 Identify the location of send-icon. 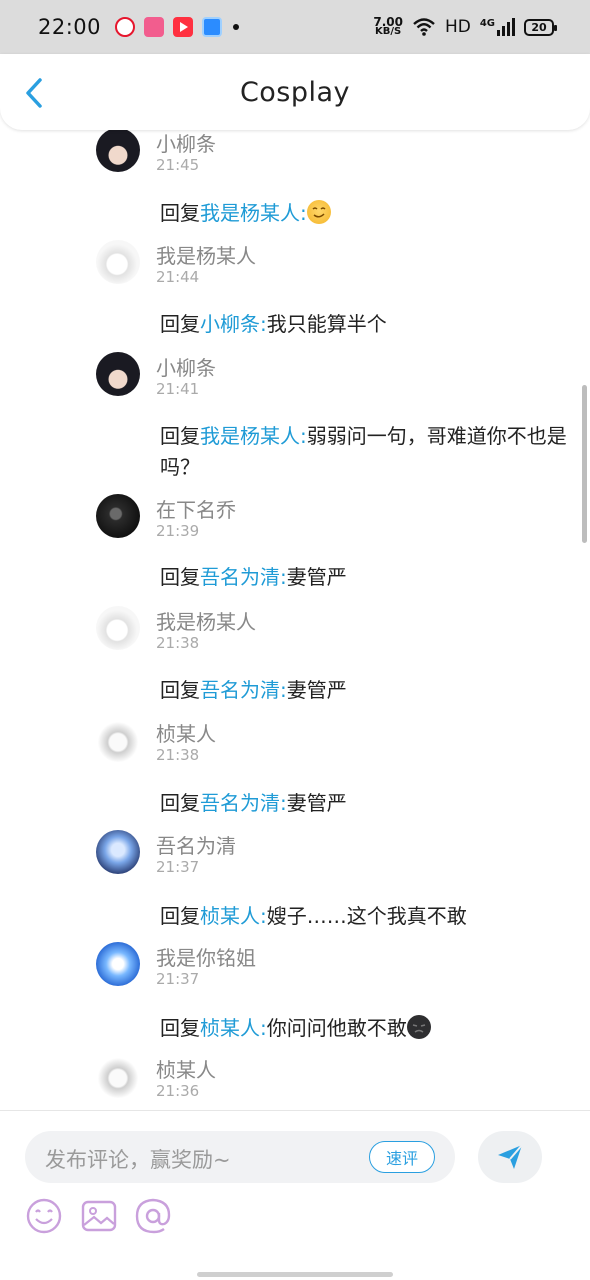
(510, 1156).